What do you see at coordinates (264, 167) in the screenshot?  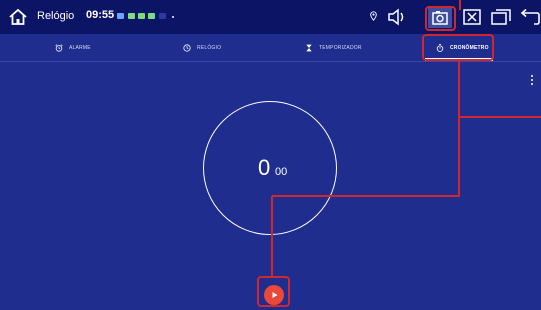 I see `stopwatch-seconds: 0` at bounding box center [264, 167].